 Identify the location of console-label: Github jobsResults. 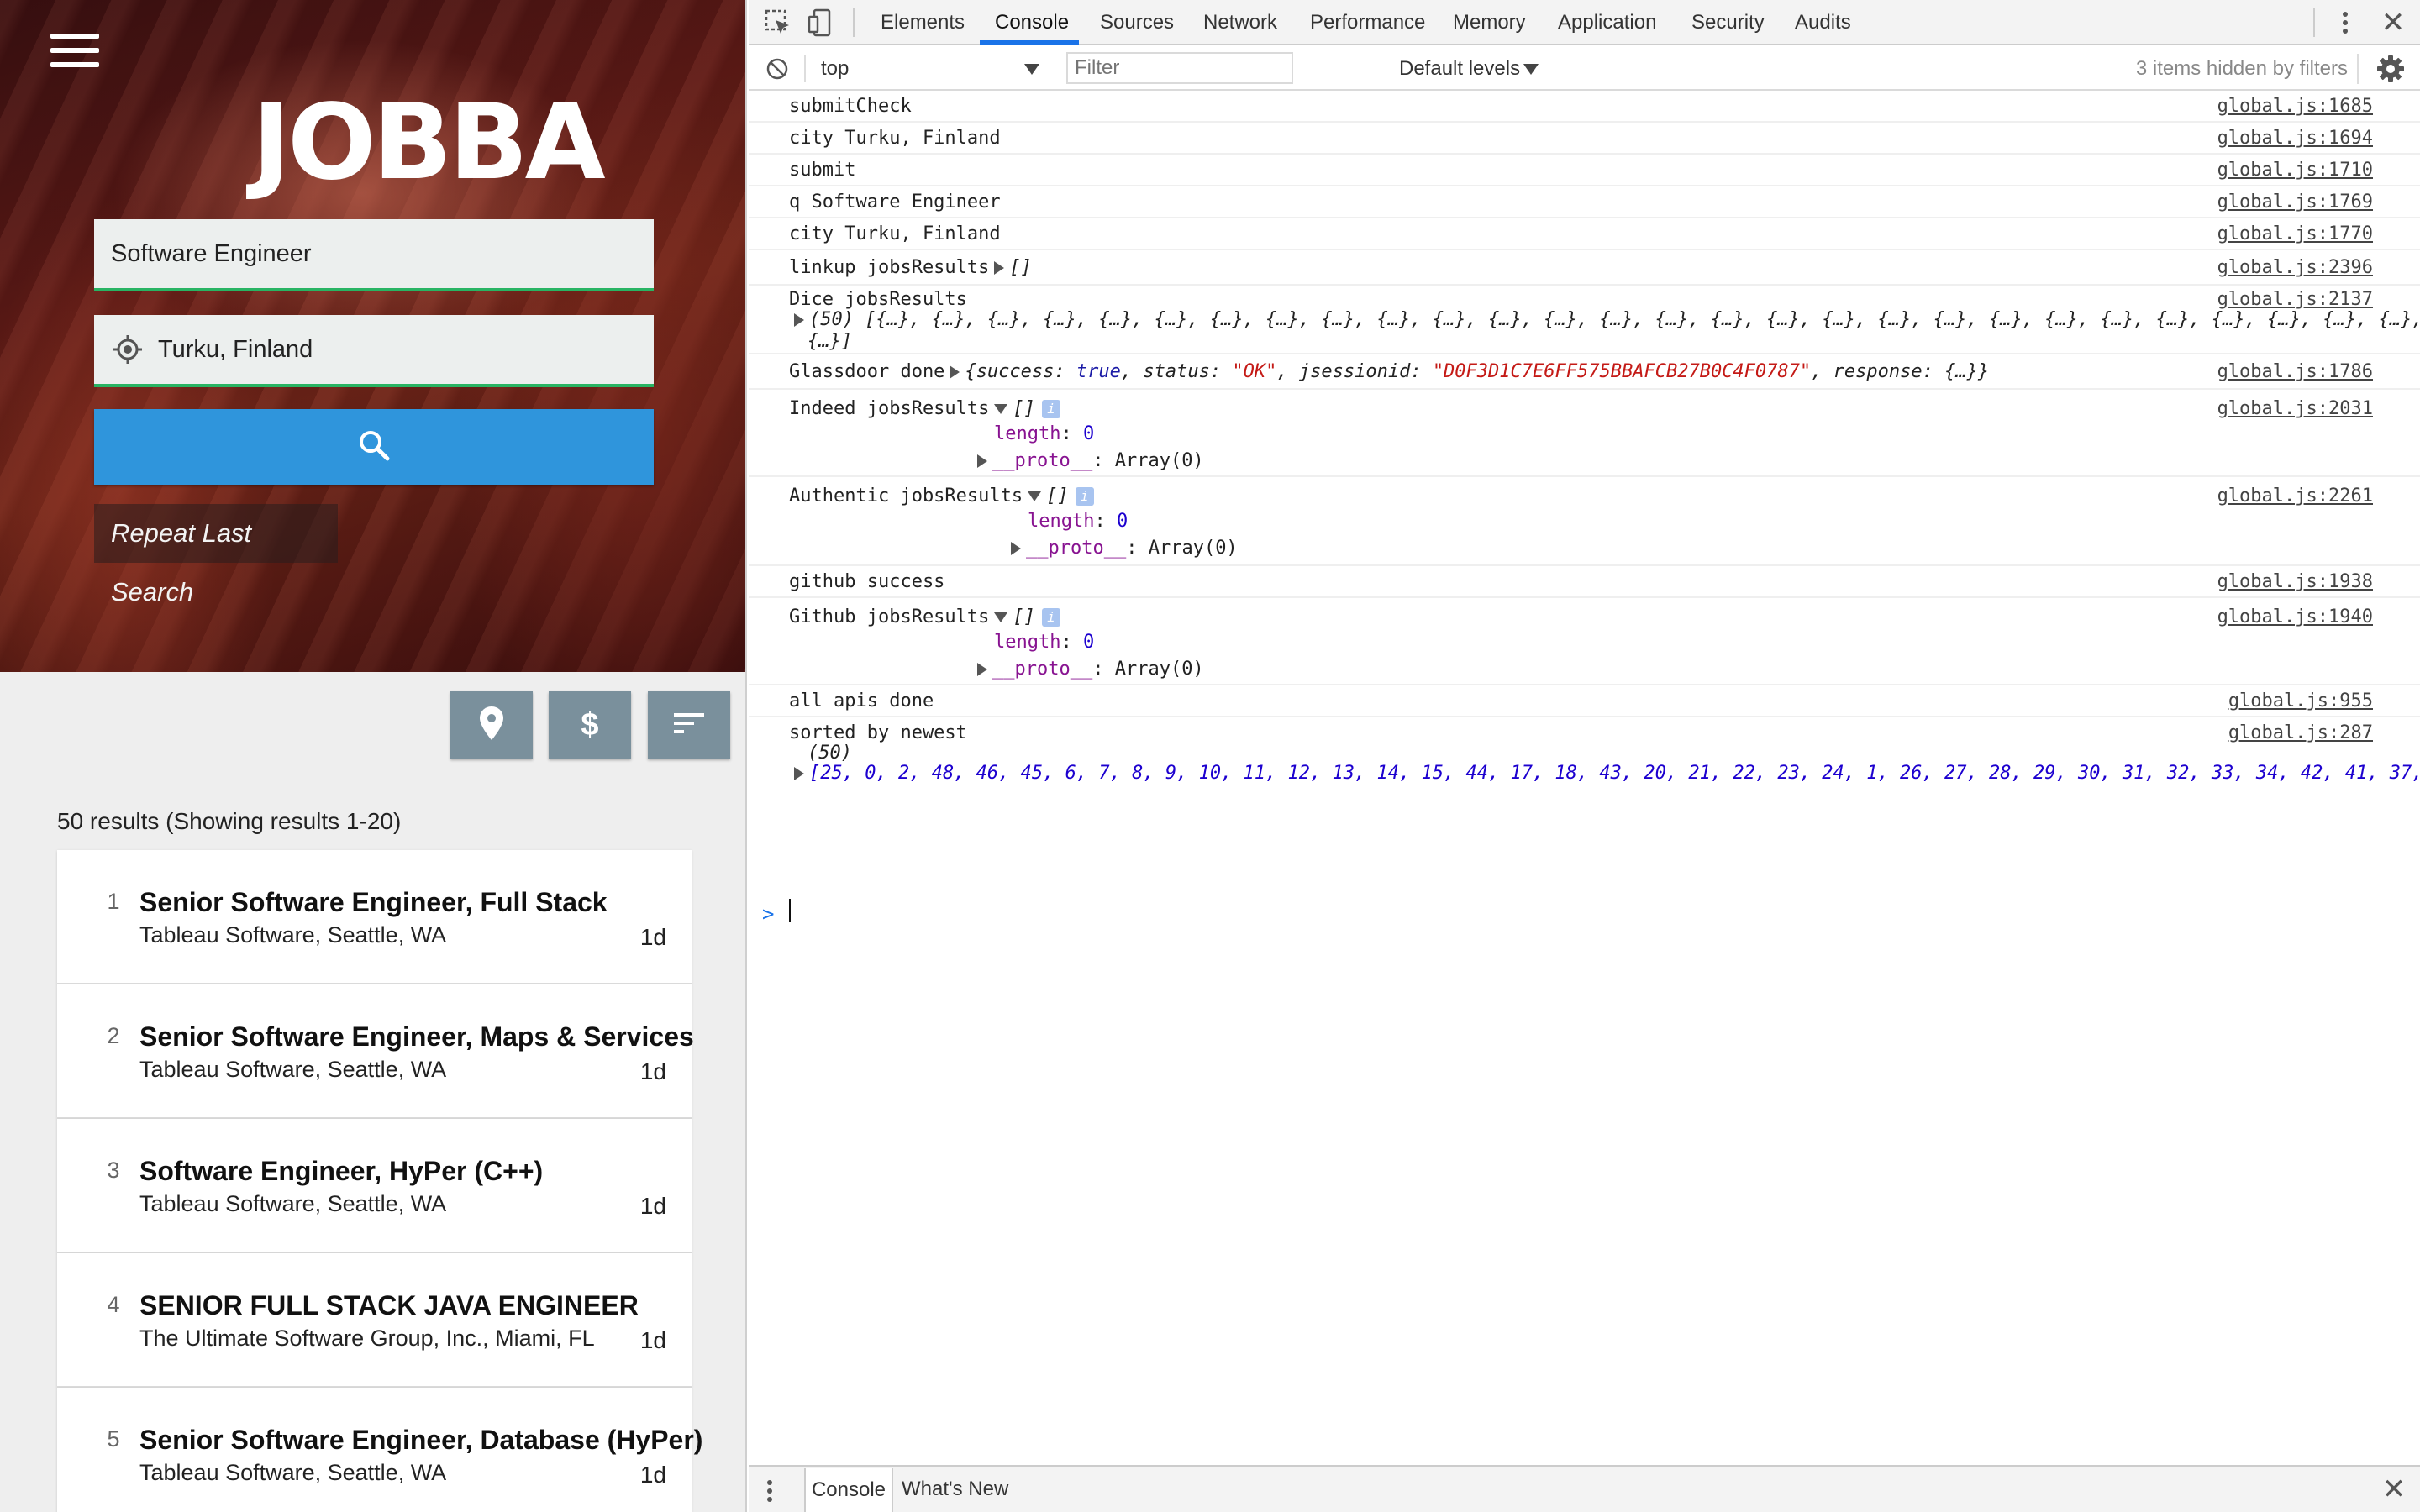
(890, 616).